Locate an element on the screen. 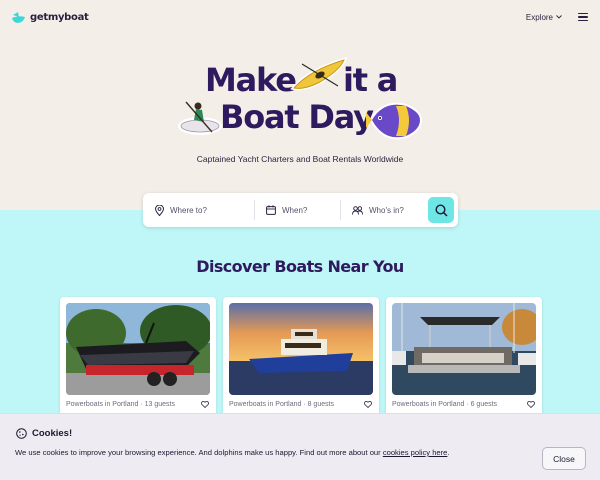 The image size is (600, 480). logo: getmyboat is located at coordinates (50, 17).